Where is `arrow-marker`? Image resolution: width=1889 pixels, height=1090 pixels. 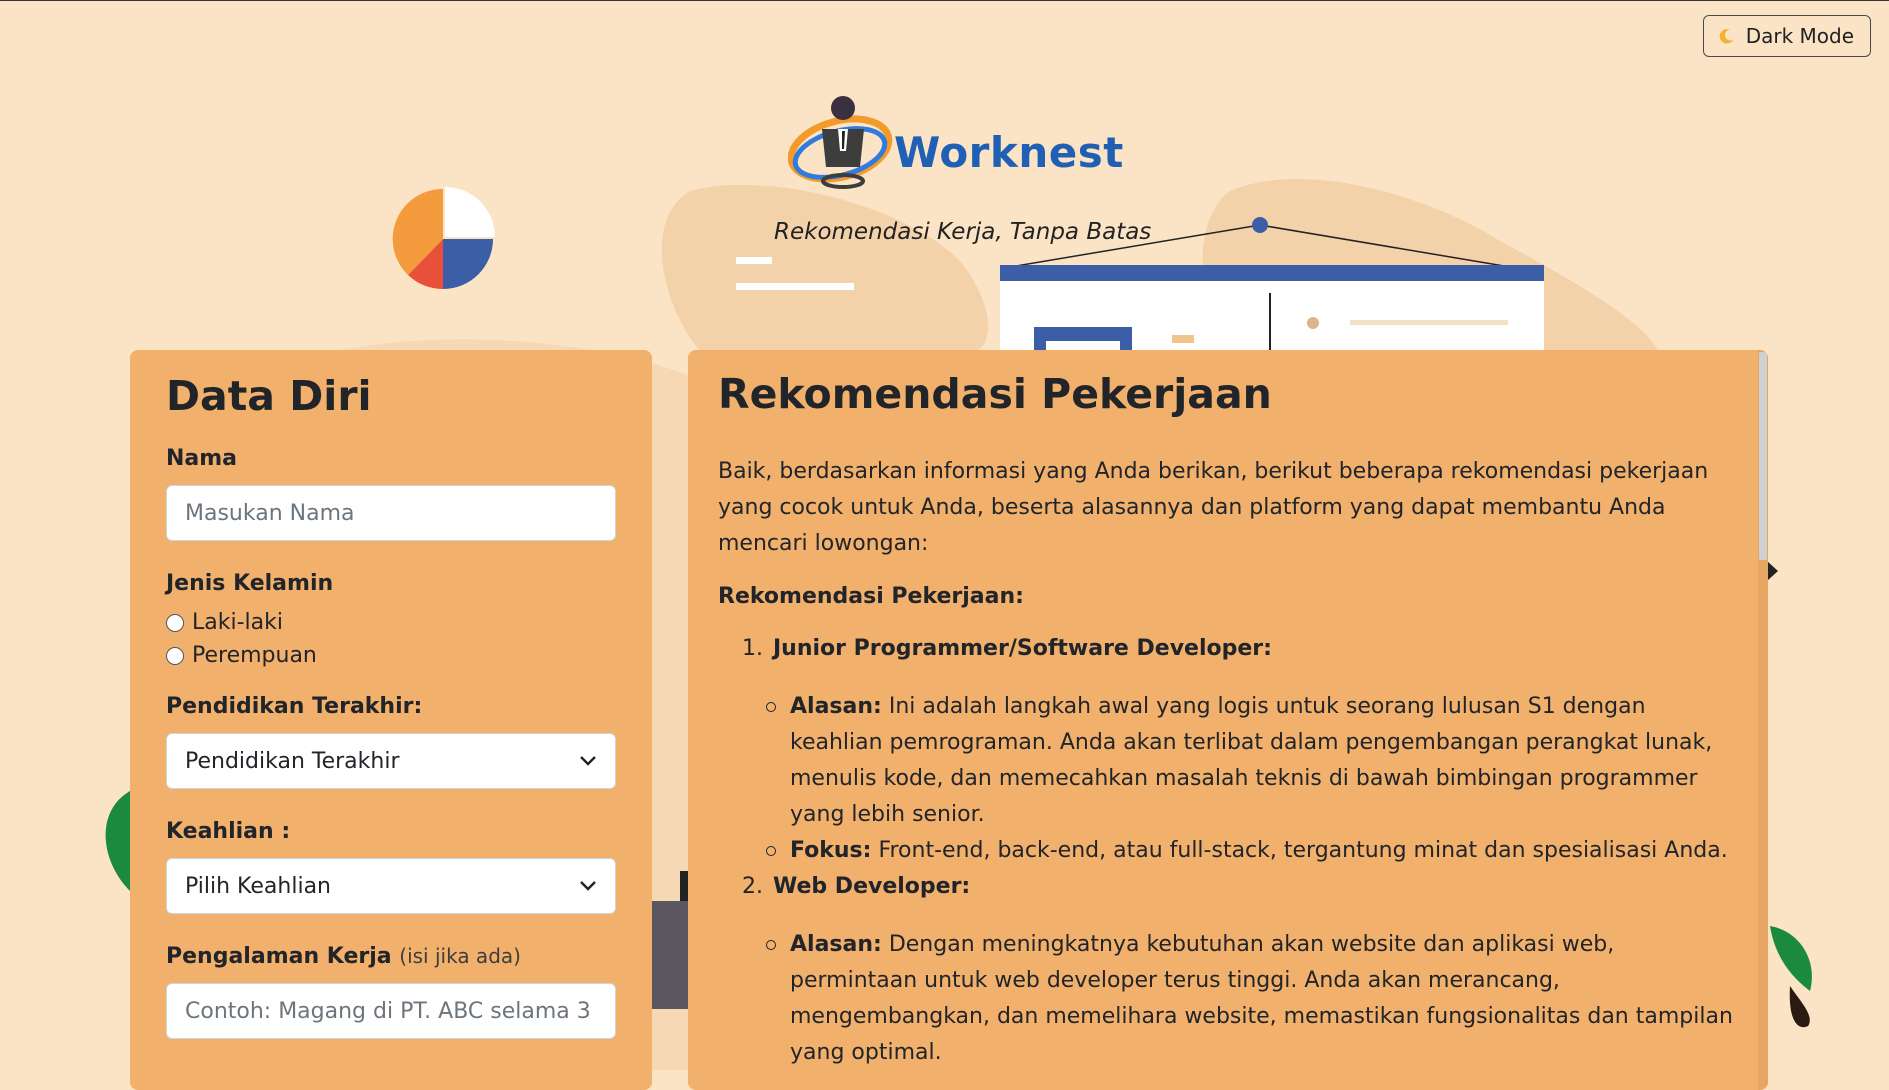
arrow-marker is located at coordinates (1772, 571).